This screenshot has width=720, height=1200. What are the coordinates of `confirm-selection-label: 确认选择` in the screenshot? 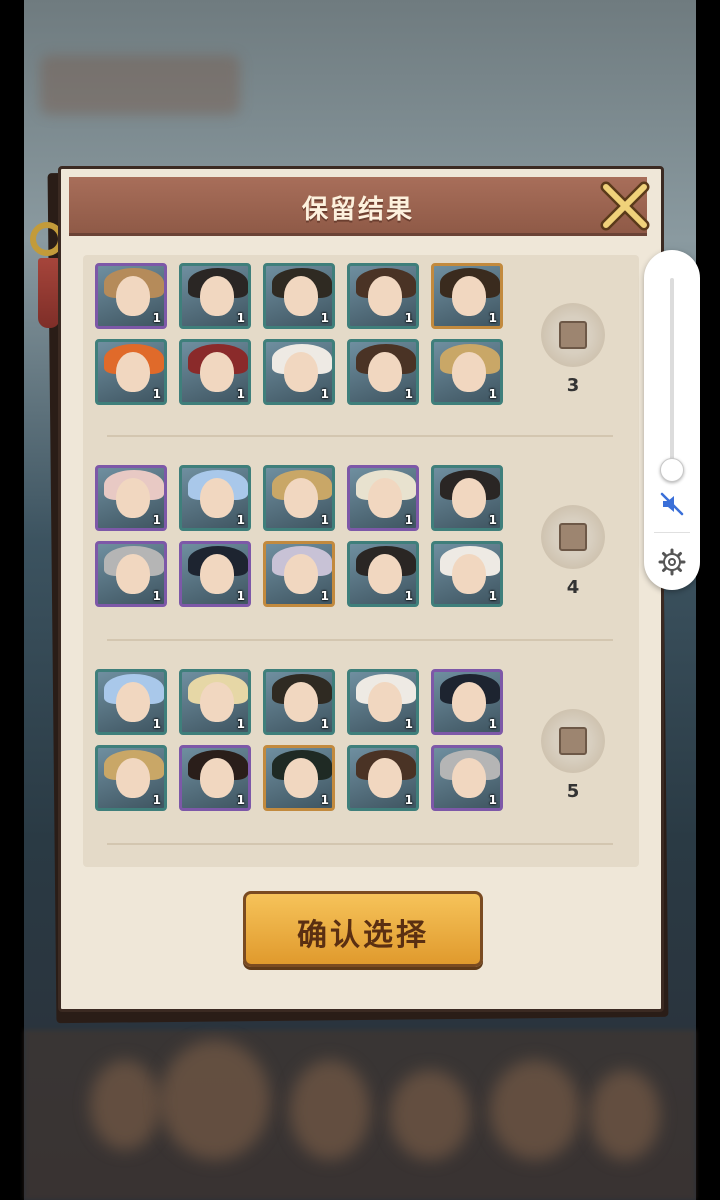 It's located at (363, 935).